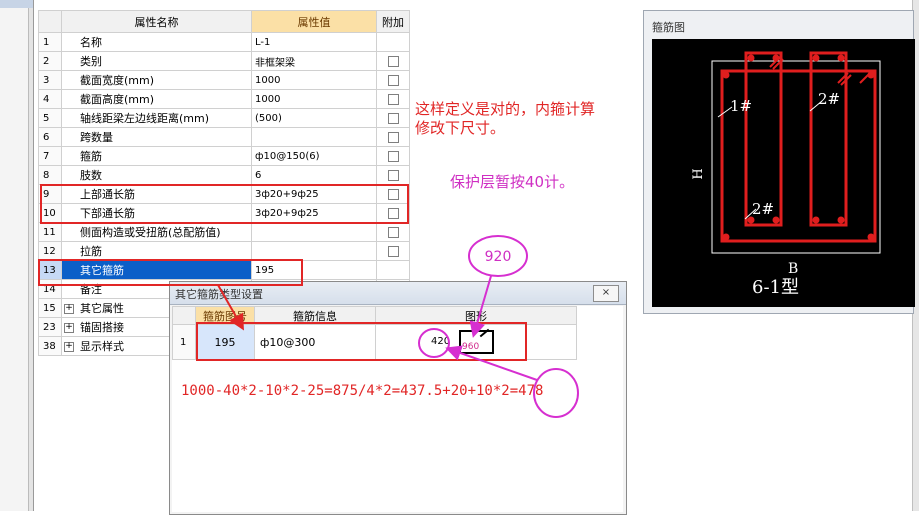 This screenshot has width=919, height=515. What do you see at coordinates (156, 21) in the screenshot?
I see `name-column-header: 属性名称` at bounding box center [156, 21].